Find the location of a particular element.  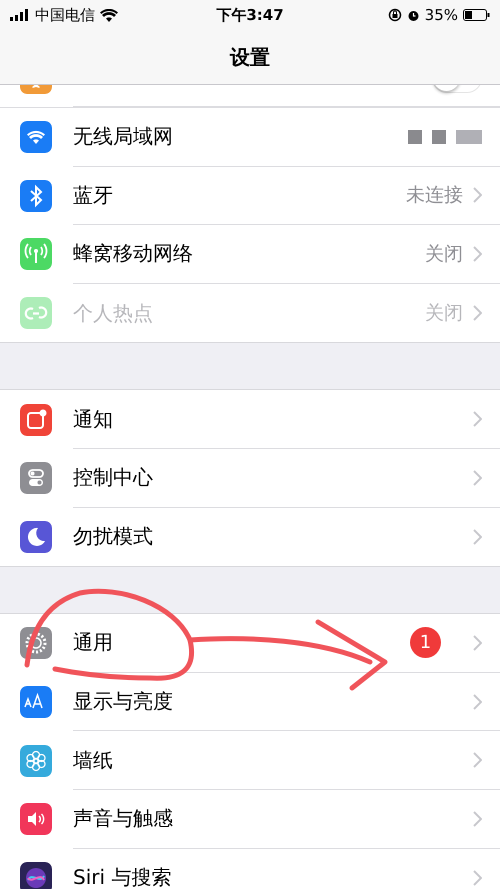

siri-icon is located at coordinates (36, 875).